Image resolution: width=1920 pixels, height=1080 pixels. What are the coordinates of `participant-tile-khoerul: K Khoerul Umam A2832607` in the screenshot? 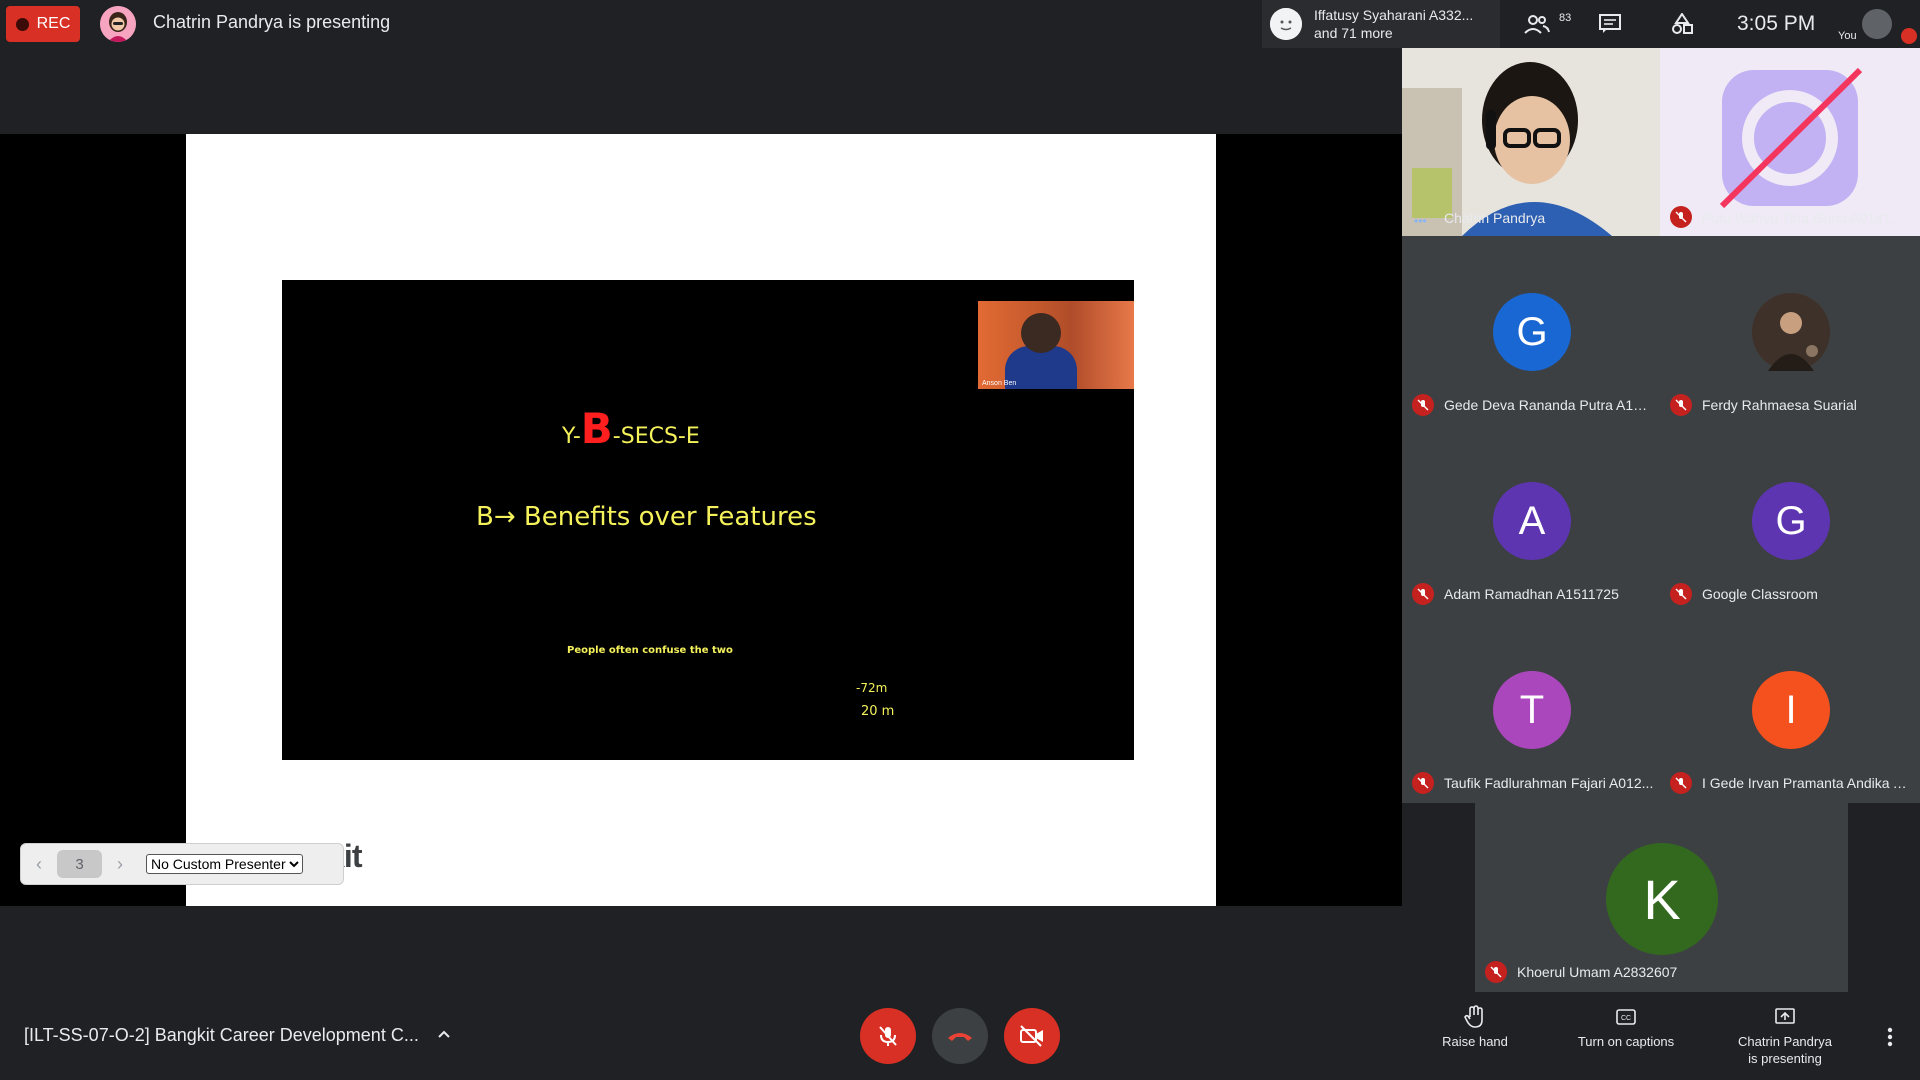 It's located at (1661, 897).